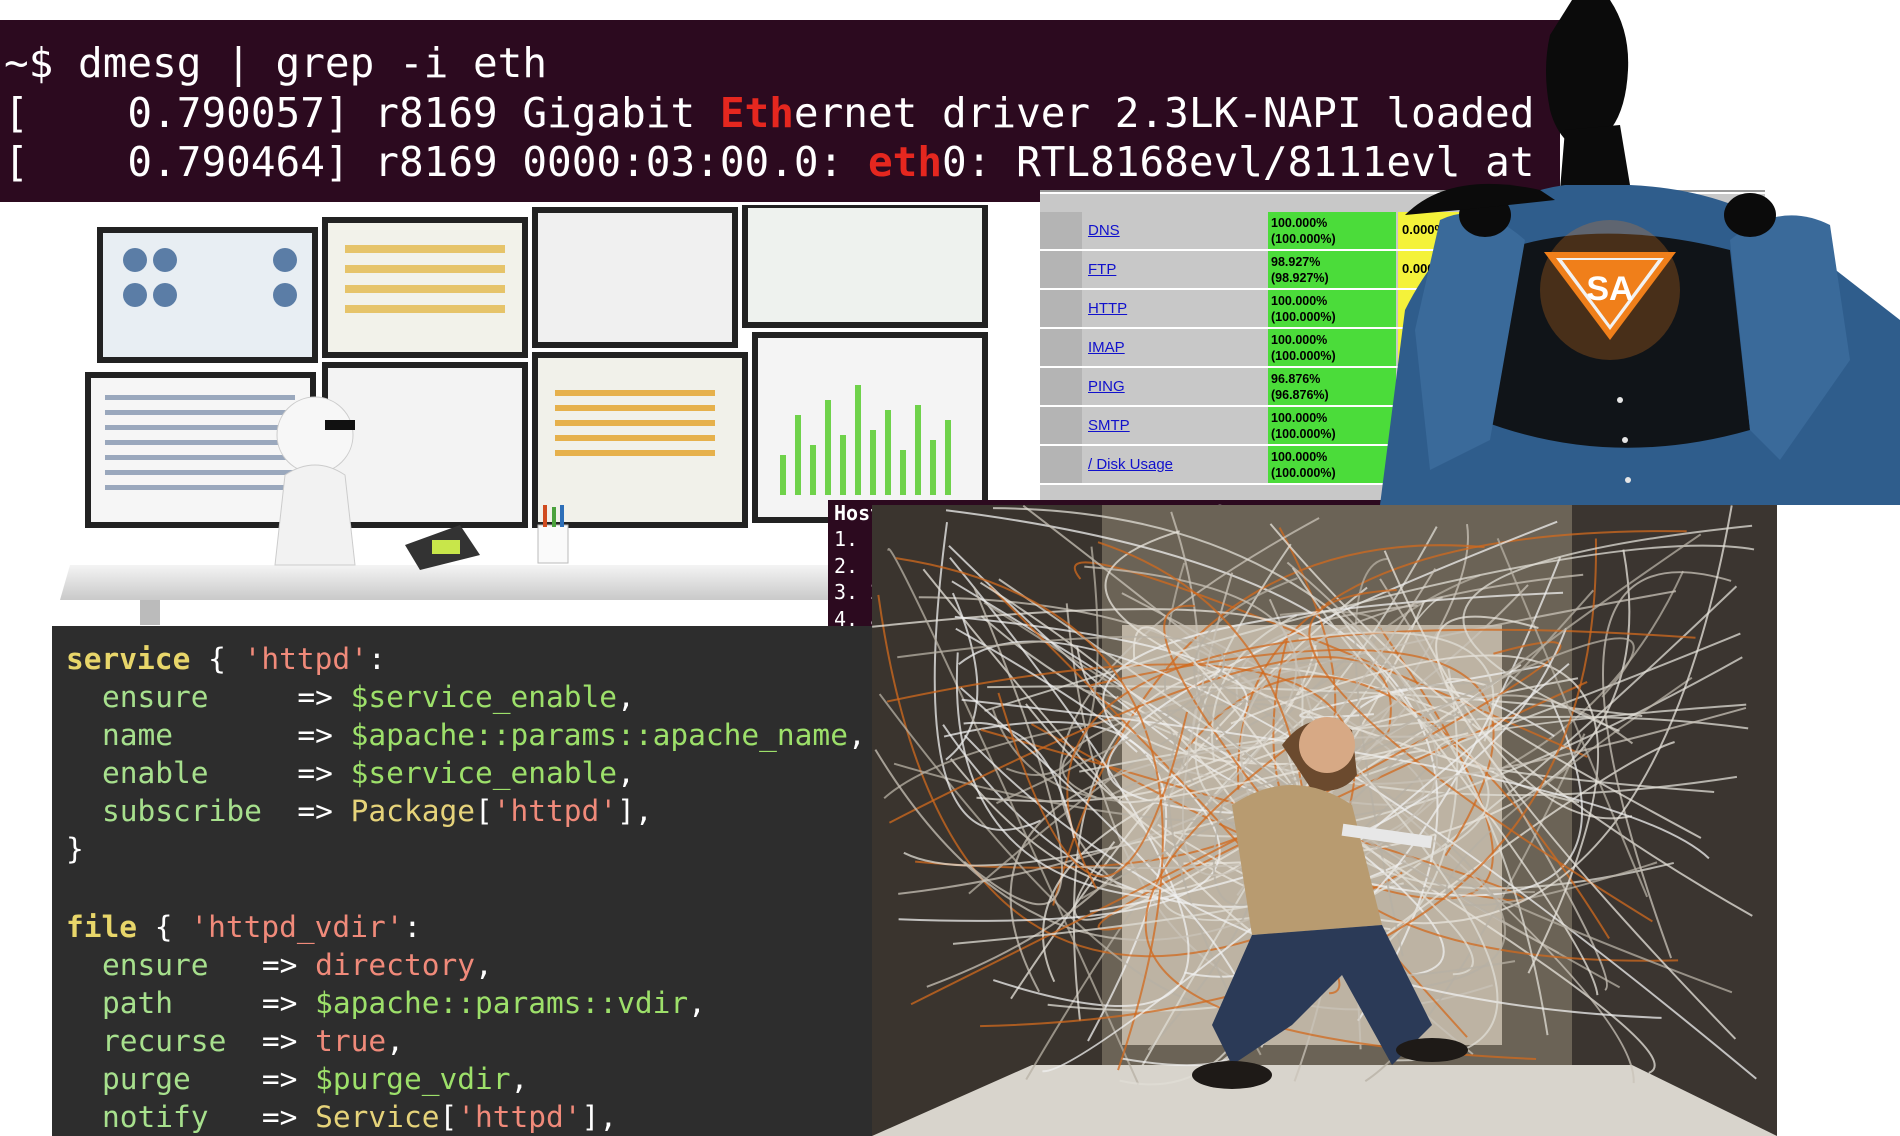  Describe the element at coordinates (1109, 425) in the screenshot. I see `service-link: SMTP` at that location.